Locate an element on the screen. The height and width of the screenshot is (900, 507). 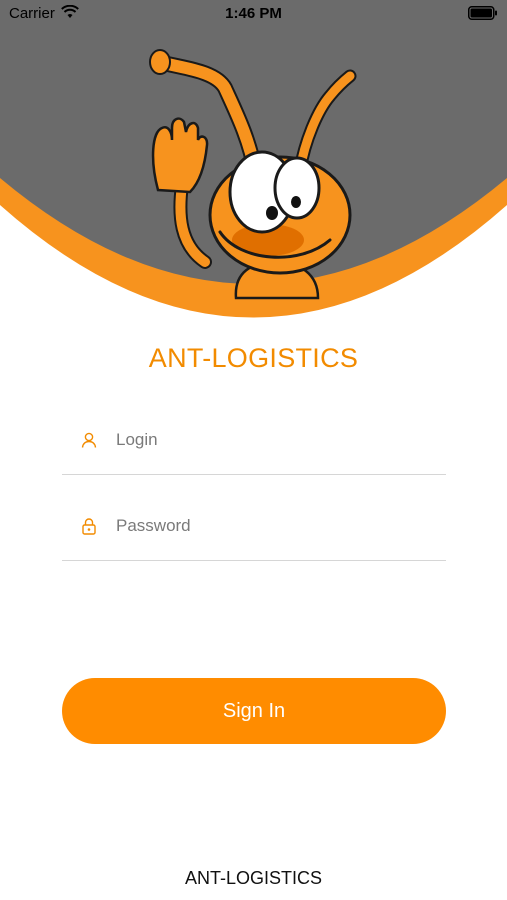
footer-brand: ANT-LOGISTICS is located at coordinates (253, 878).